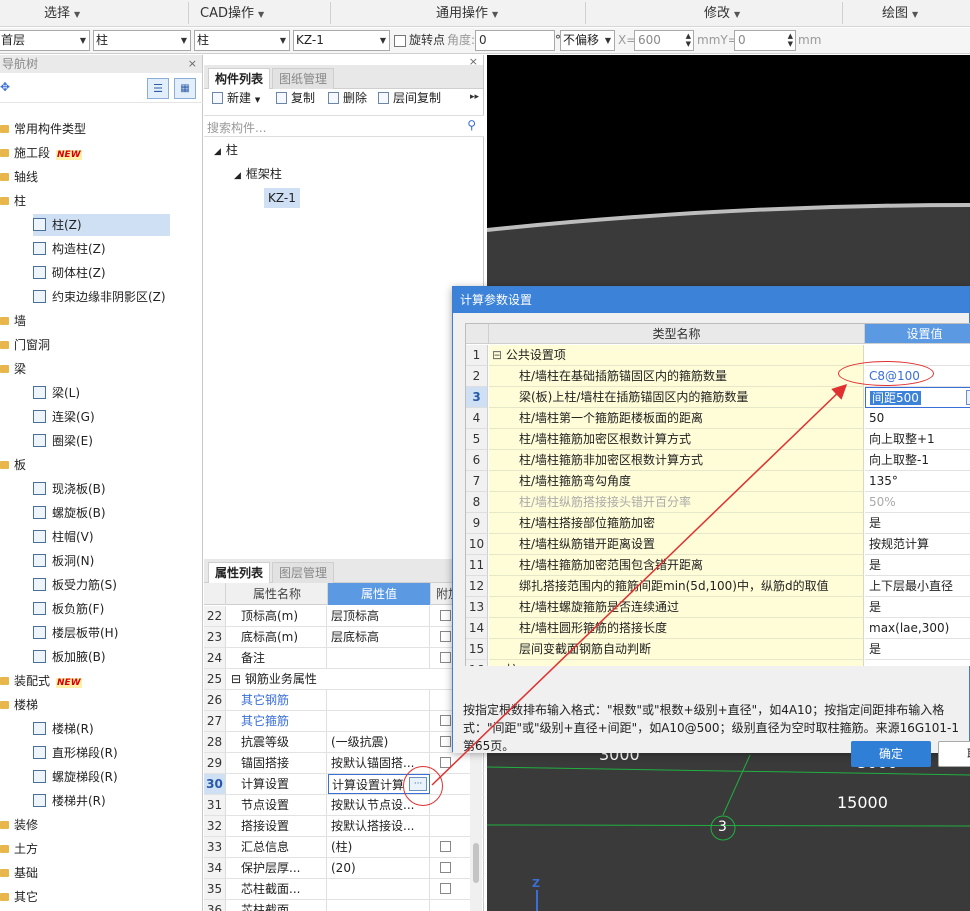 This screenshot has width=970, height=911. What do you see at coordinates (400, 41) in the screenshot?
I see `rotate-point-checkbox` at bounding box center [400, 41].